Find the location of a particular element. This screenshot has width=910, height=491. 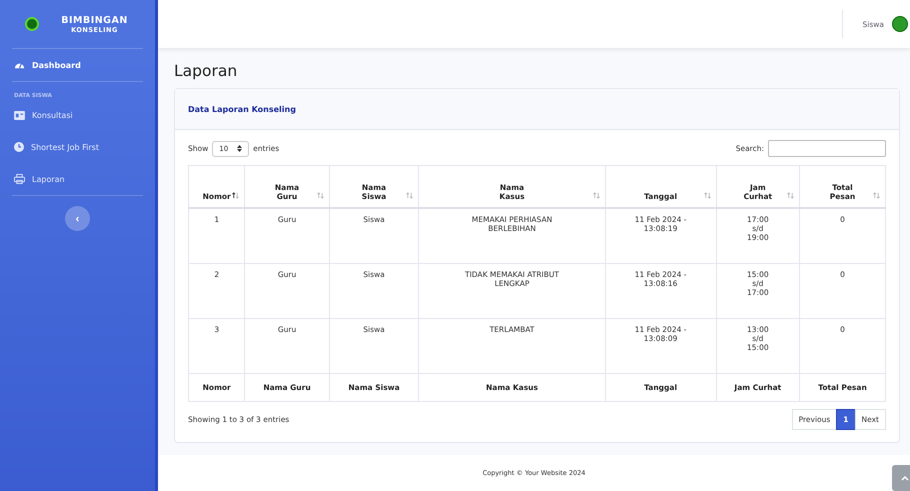

logo-icon is located at coordinates (32, 24).